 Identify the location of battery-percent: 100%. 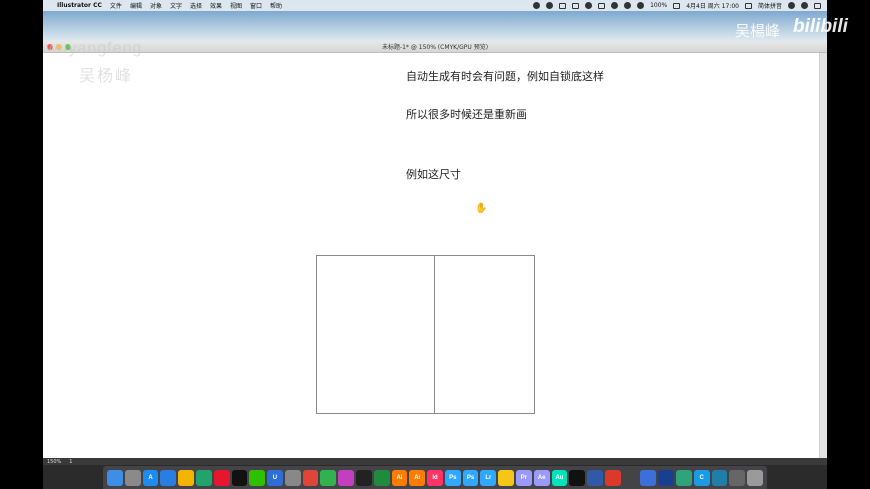
(658, 5).